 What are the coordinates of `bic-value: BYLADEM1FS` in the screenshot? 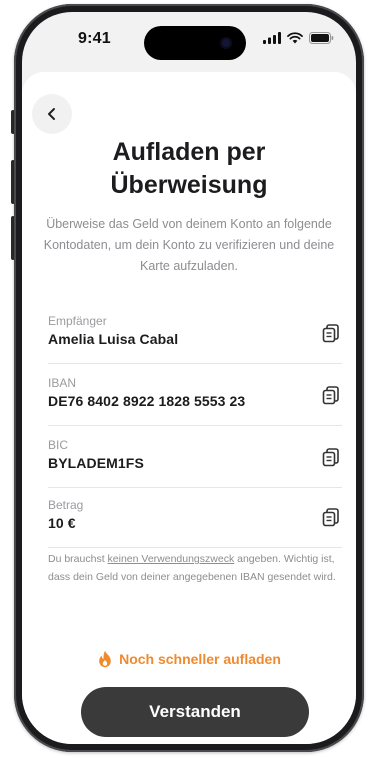 It's located at (96, 463).